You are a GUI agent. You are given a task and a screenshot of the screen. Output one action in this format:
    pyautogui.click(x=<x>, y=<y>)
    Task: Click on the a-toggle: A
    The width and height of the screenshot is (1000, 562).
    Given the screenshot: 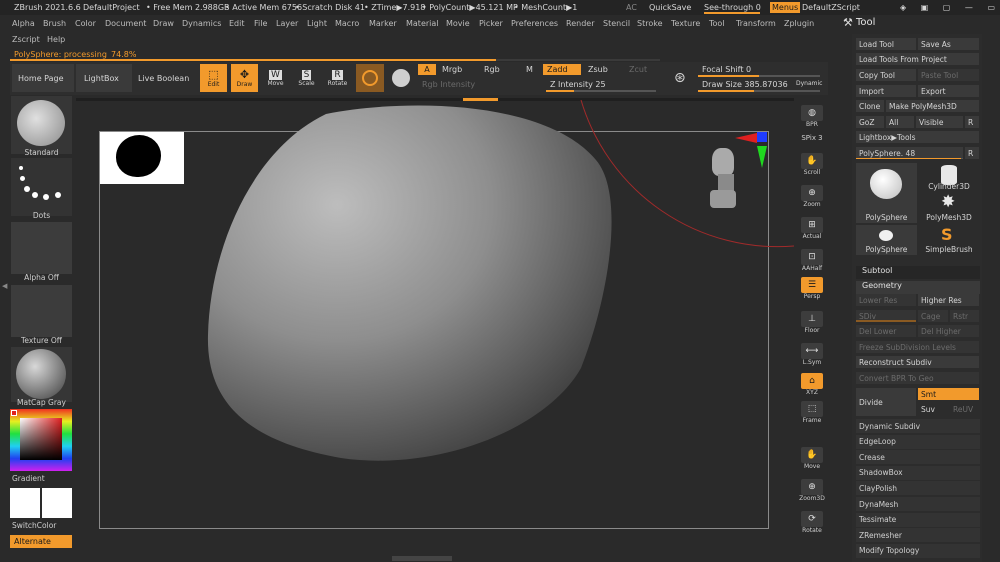 What is the action you would take?
    pyautogui.click(x=427, y=69)
    